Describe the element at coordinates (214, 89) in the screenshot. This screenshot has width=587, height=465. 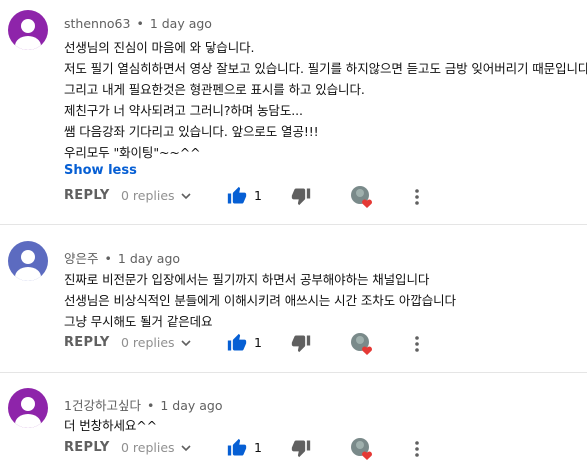
I see `comment-text-line: 그리고 내게 필요한것은 형관펜으로 표시를 하고 있습니다.` at that location.